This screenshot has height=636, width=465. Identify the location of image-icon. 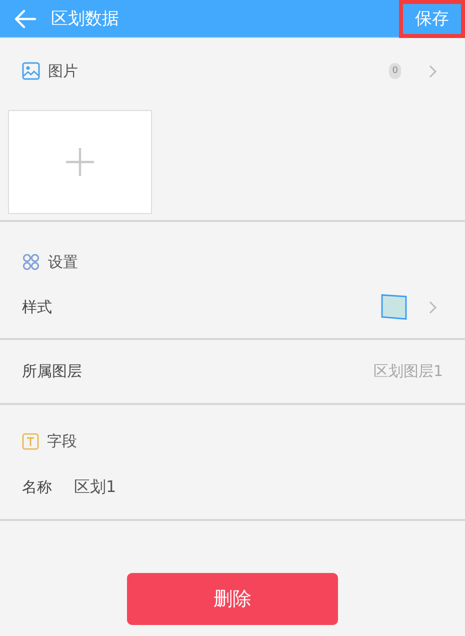
(31, 71).